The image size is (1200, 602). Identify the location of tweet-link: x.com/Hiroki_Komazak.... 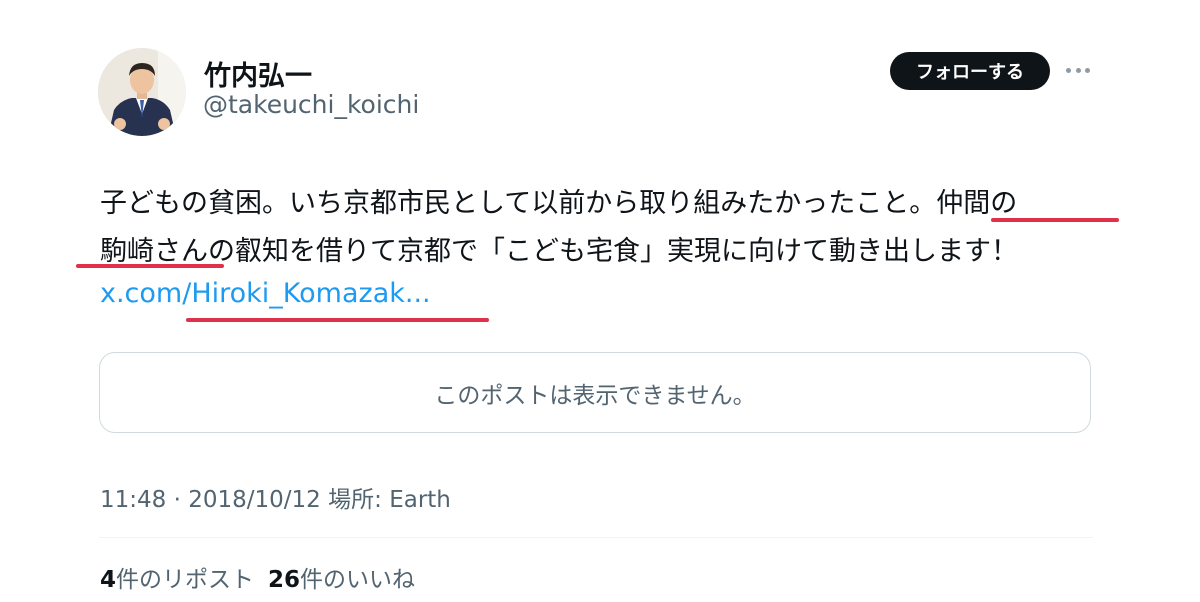
(265, 293).